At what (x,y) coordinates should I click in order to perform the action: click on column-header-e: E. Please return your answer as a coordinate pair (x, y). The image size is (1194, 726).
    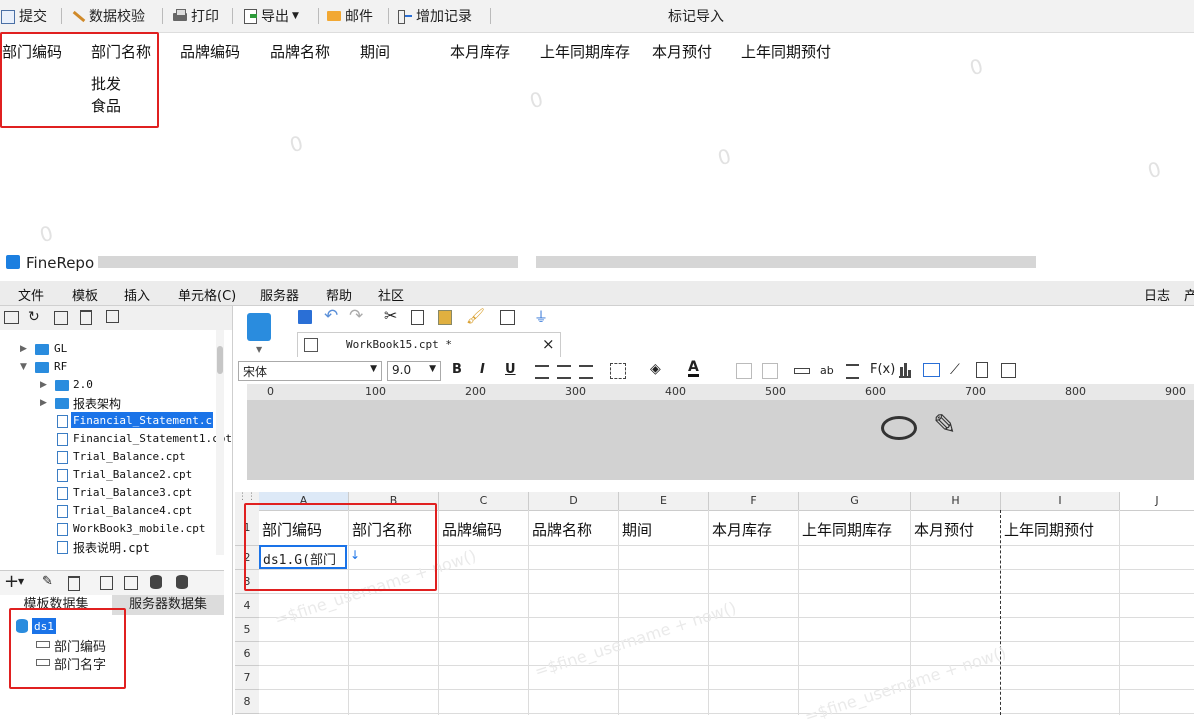
    Looking at the image, I should click on (664, 501).